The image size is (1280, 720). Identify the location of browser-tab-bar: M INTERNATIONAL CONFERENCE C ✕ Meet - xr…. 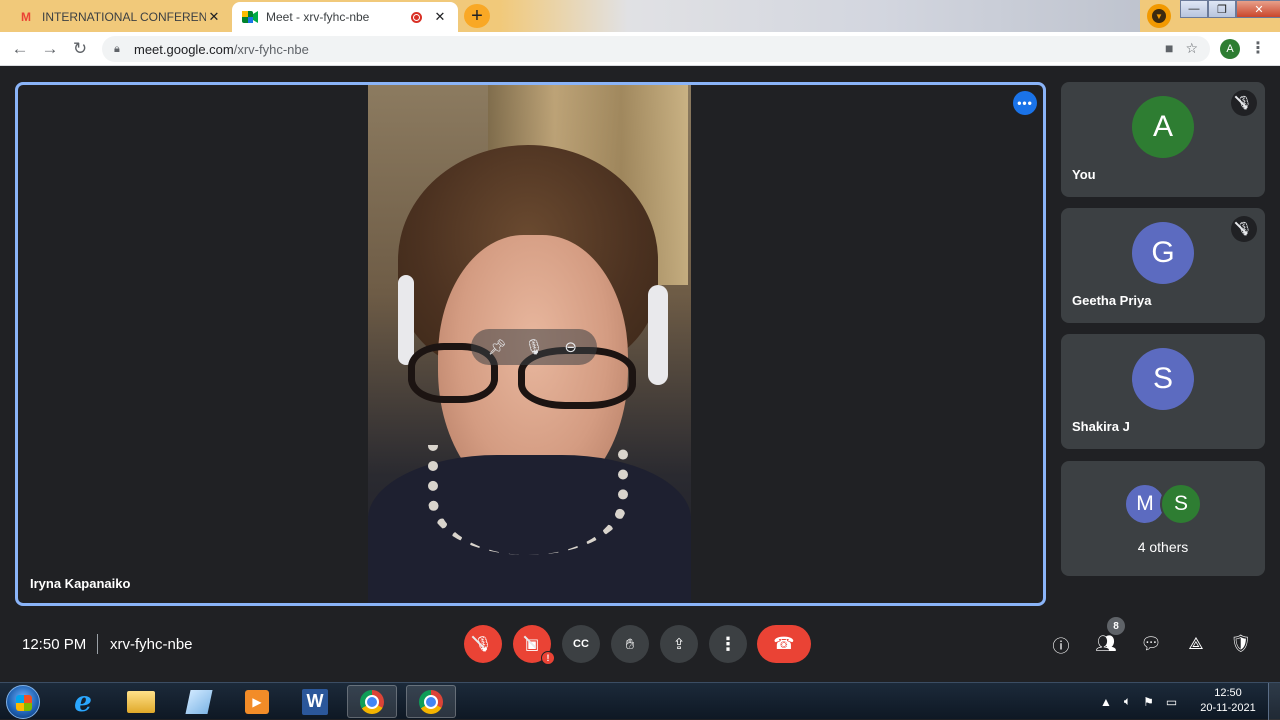
(640, 16).